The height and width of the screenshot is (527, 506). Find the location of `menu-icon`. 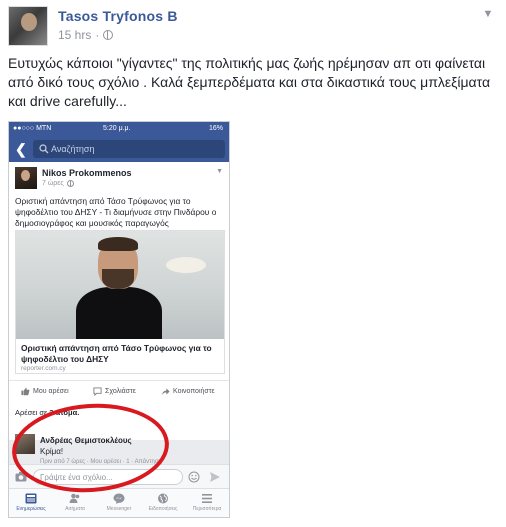

menu-icon is located at coordinates (207, 498).